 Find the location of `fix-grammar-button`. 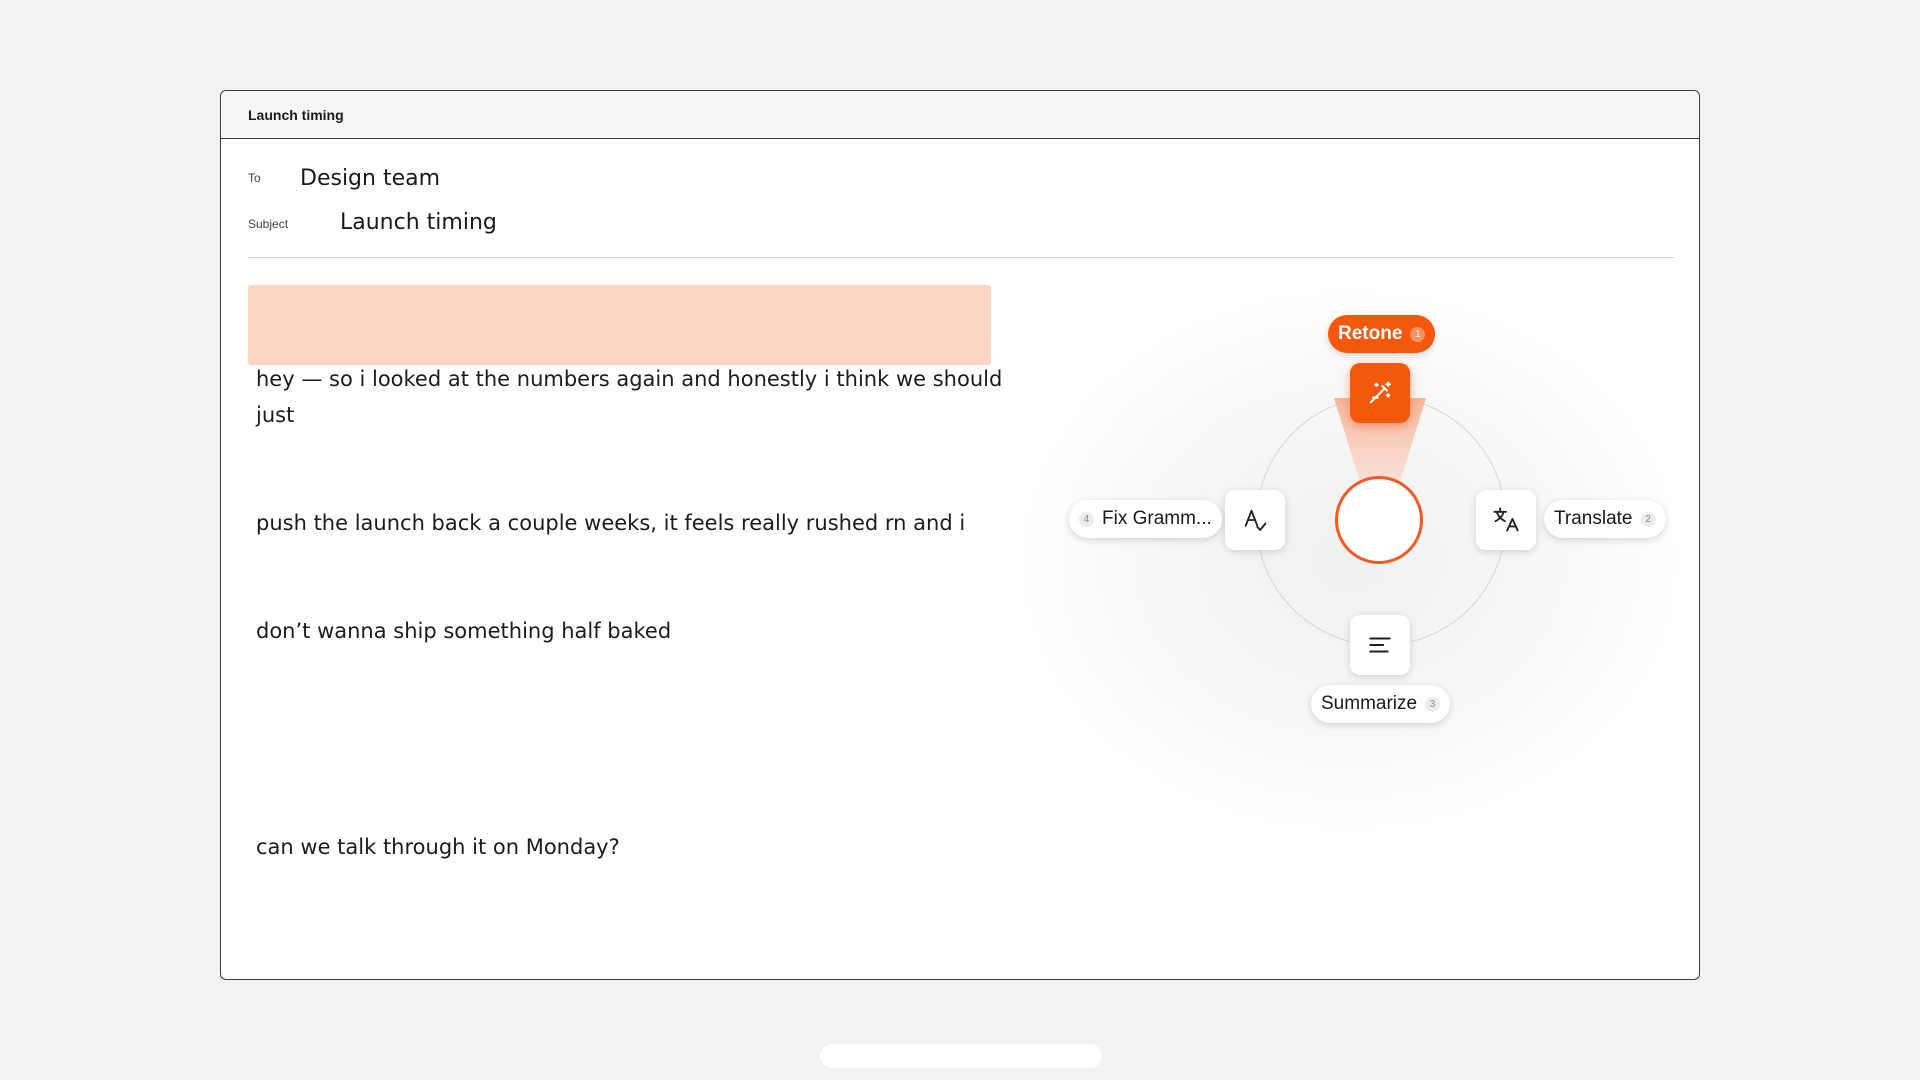

fix-grammar-button is located at coordinates (1255, 520).